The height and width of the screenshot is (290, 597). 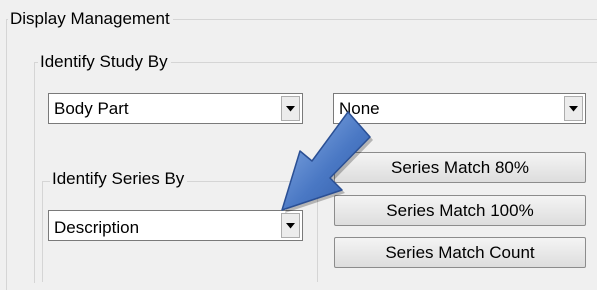 What do you see at coordinates (175, 225) in the screenshot?
I see `series-identify-select: Description` at bounding box center [175, 225].